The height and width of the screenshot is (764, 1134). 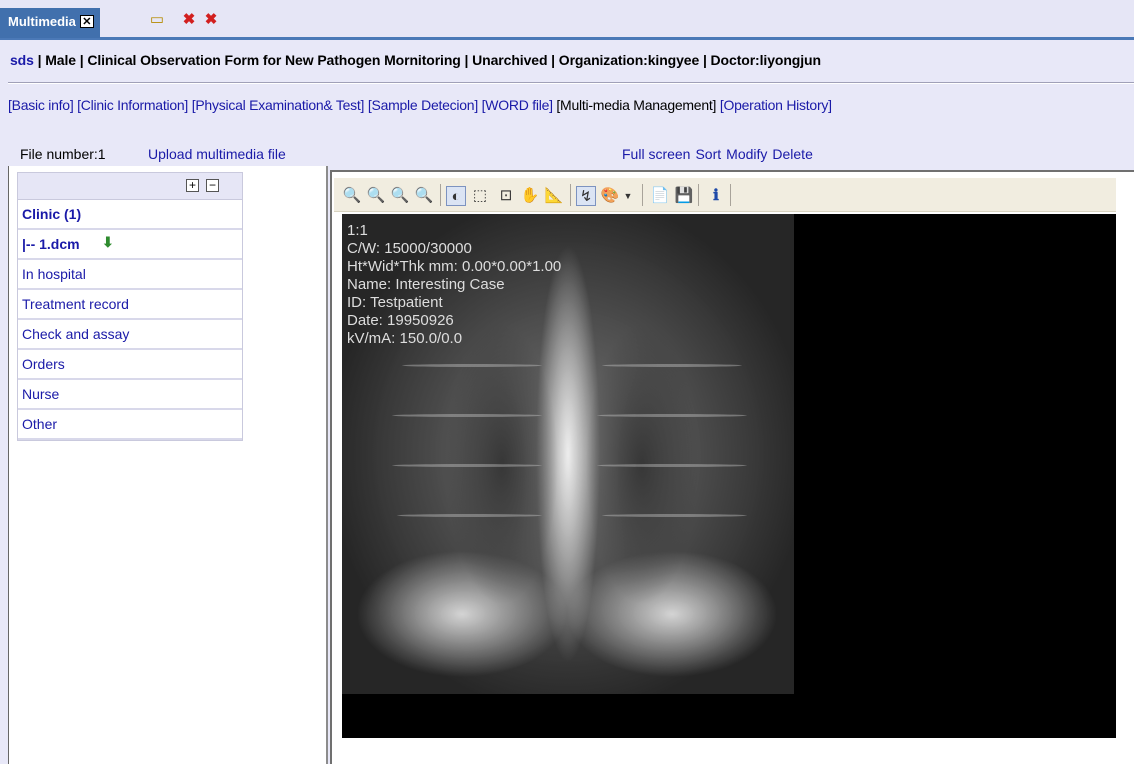 I want to click on overlay-dimensions: Ht*Wid*Thk mm: 0.00*0.00*1.00, so click(x=454, y=266).